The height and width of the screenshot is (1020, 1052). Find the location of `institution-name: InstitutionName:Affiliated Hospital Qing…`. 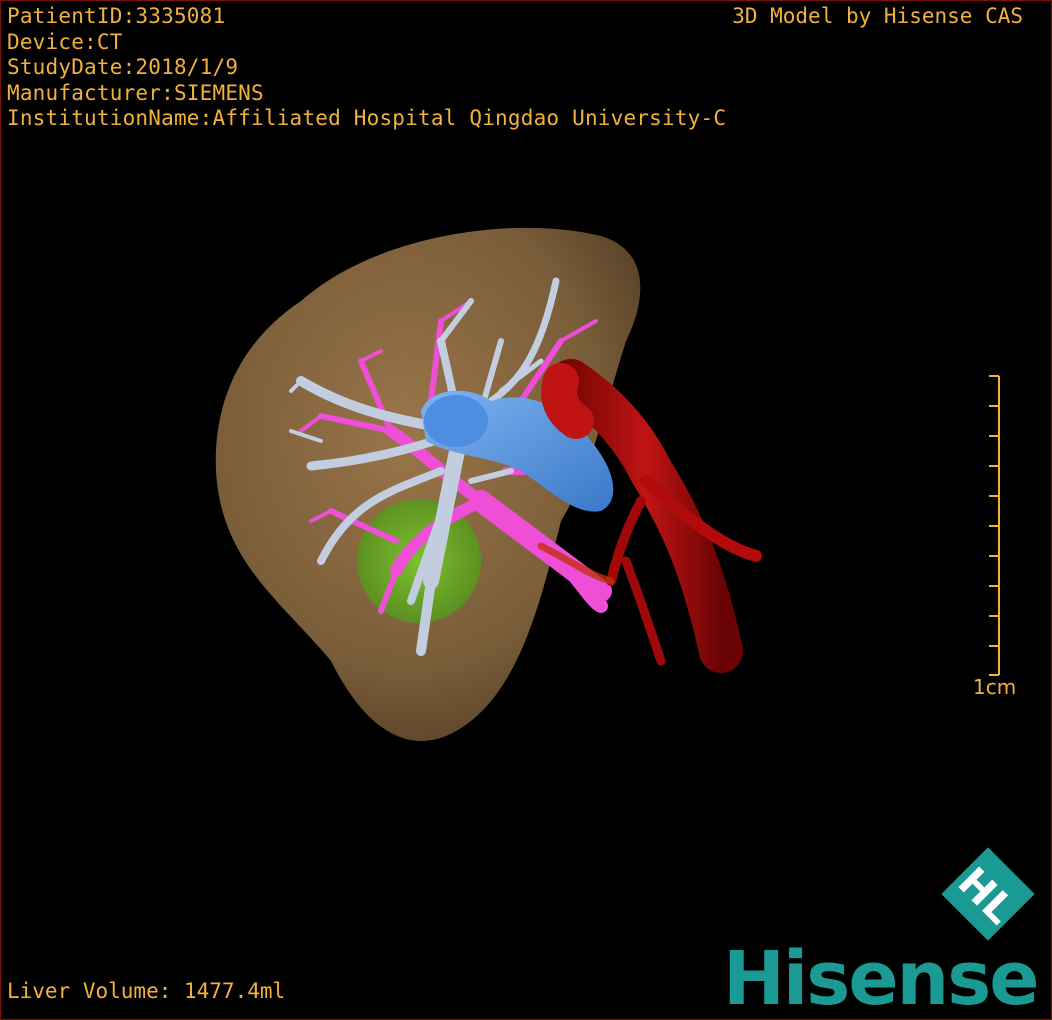

institution-name: InstitutionName:Affiliated Hospital Qing… is located at coordinates (367, 118).